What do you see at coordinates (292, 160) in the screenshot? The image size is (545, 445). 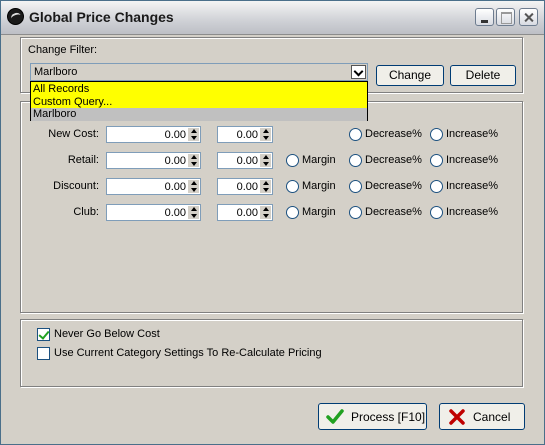 I see `retail-margin-radio` at bounding box center [292, 160].